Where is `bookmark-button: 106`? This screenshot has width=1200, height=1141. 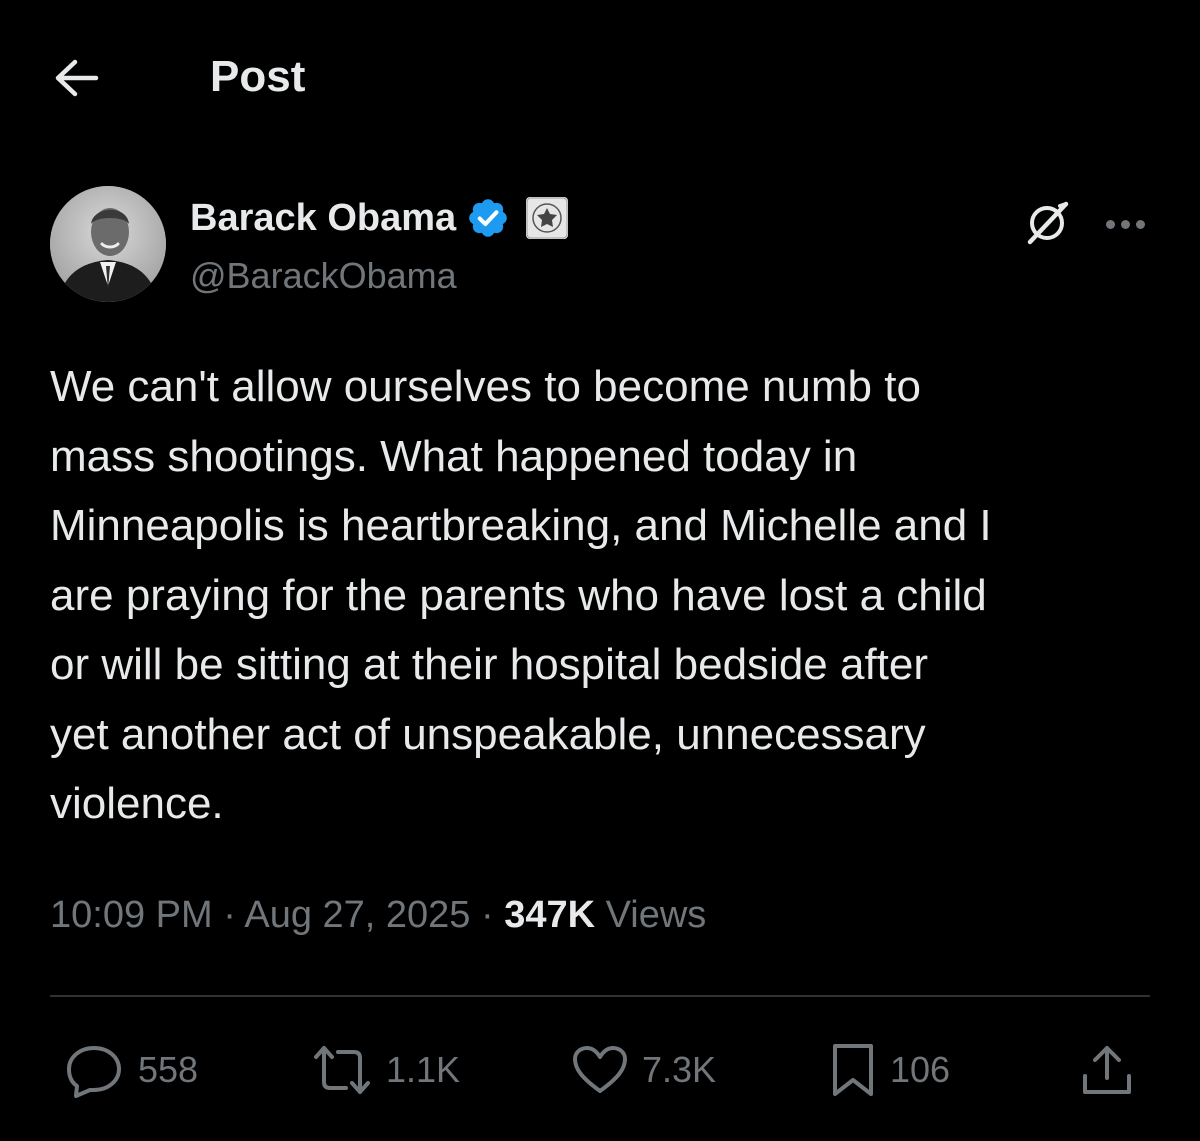 bookmark-button: 106 is located at coordinates (890, 1070).